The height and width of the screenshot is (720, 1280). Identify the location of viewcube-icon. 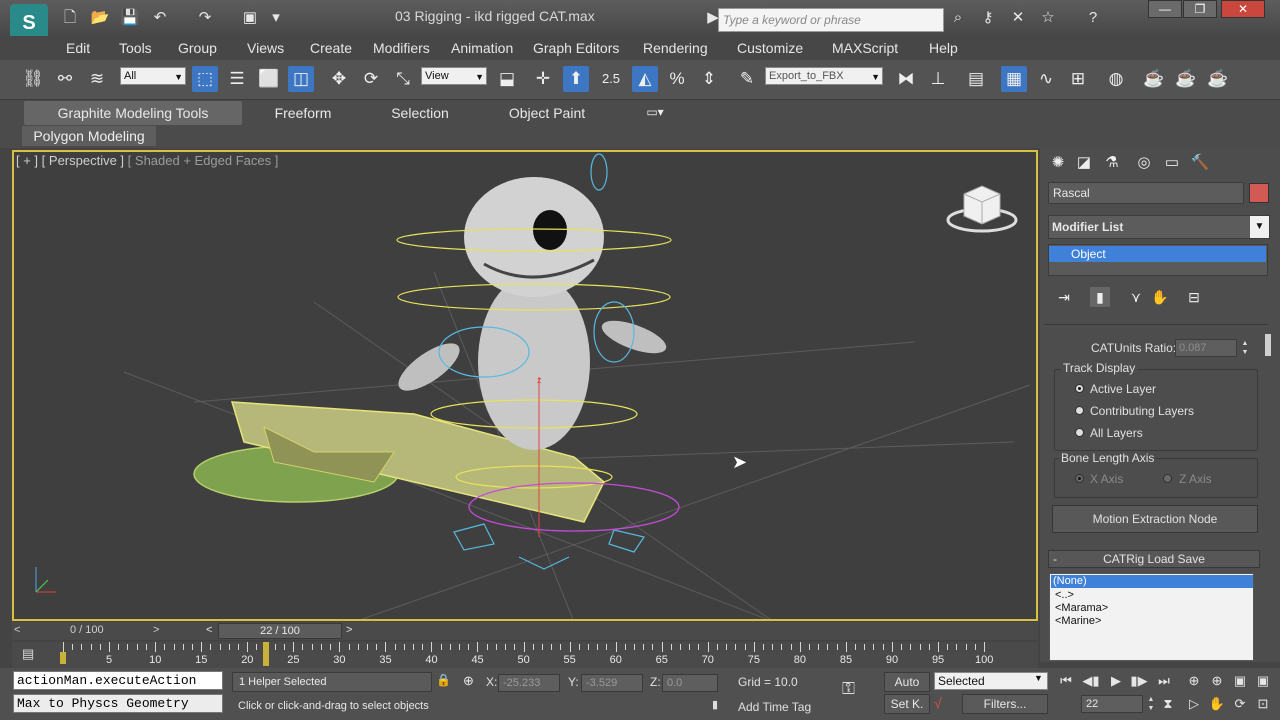
(982, 208).